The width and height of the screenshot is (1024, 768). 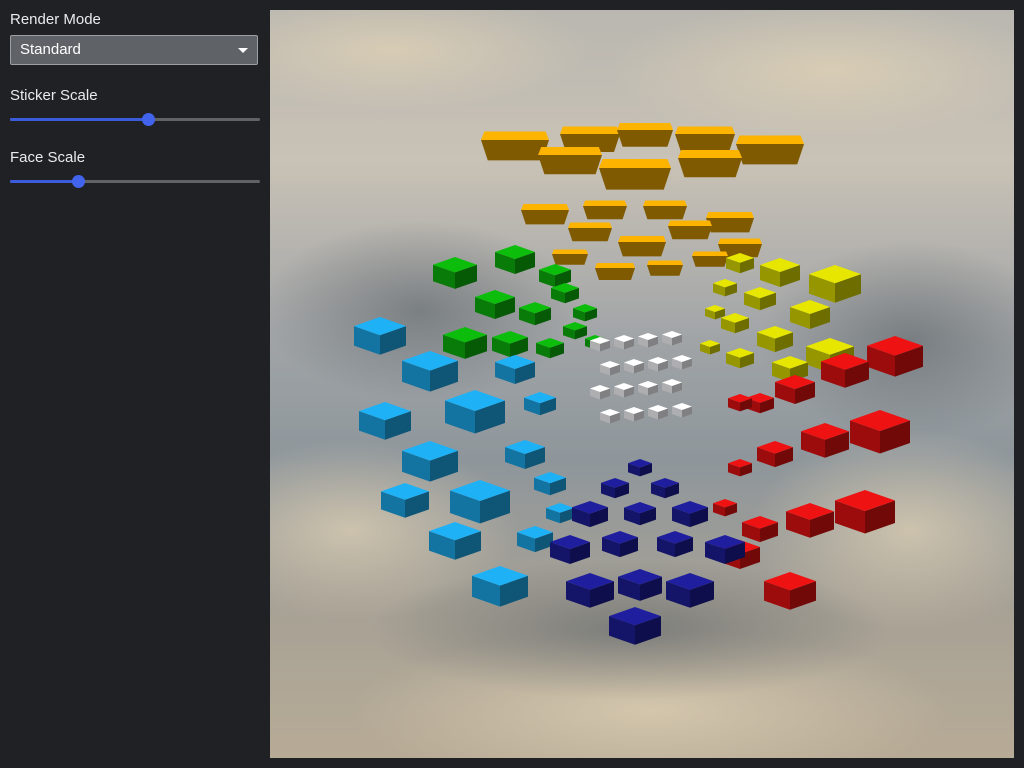 I want to click on render-mode-select: Standard, so click(x=134, y=50).